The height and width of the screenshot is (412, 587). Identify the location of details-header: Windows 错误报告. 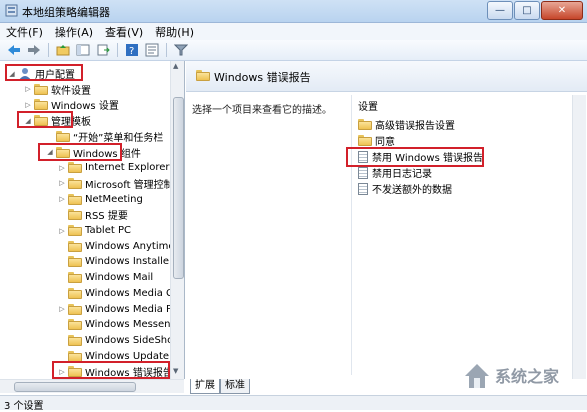
(386, 76).